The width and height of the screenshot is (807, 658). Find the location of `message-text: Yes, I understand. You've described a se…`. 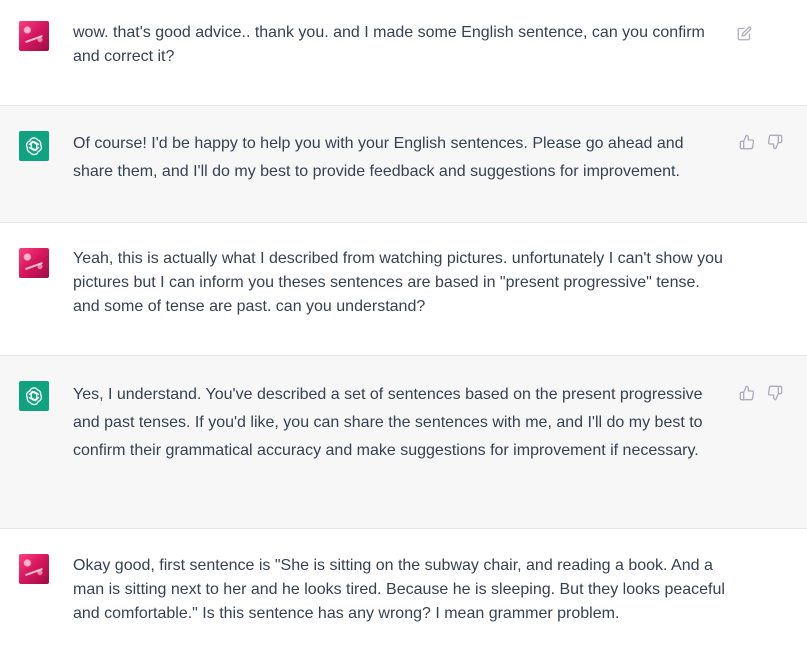

message-text: Yes, I understand. You've described a se… is located at coordinates (388, 422).